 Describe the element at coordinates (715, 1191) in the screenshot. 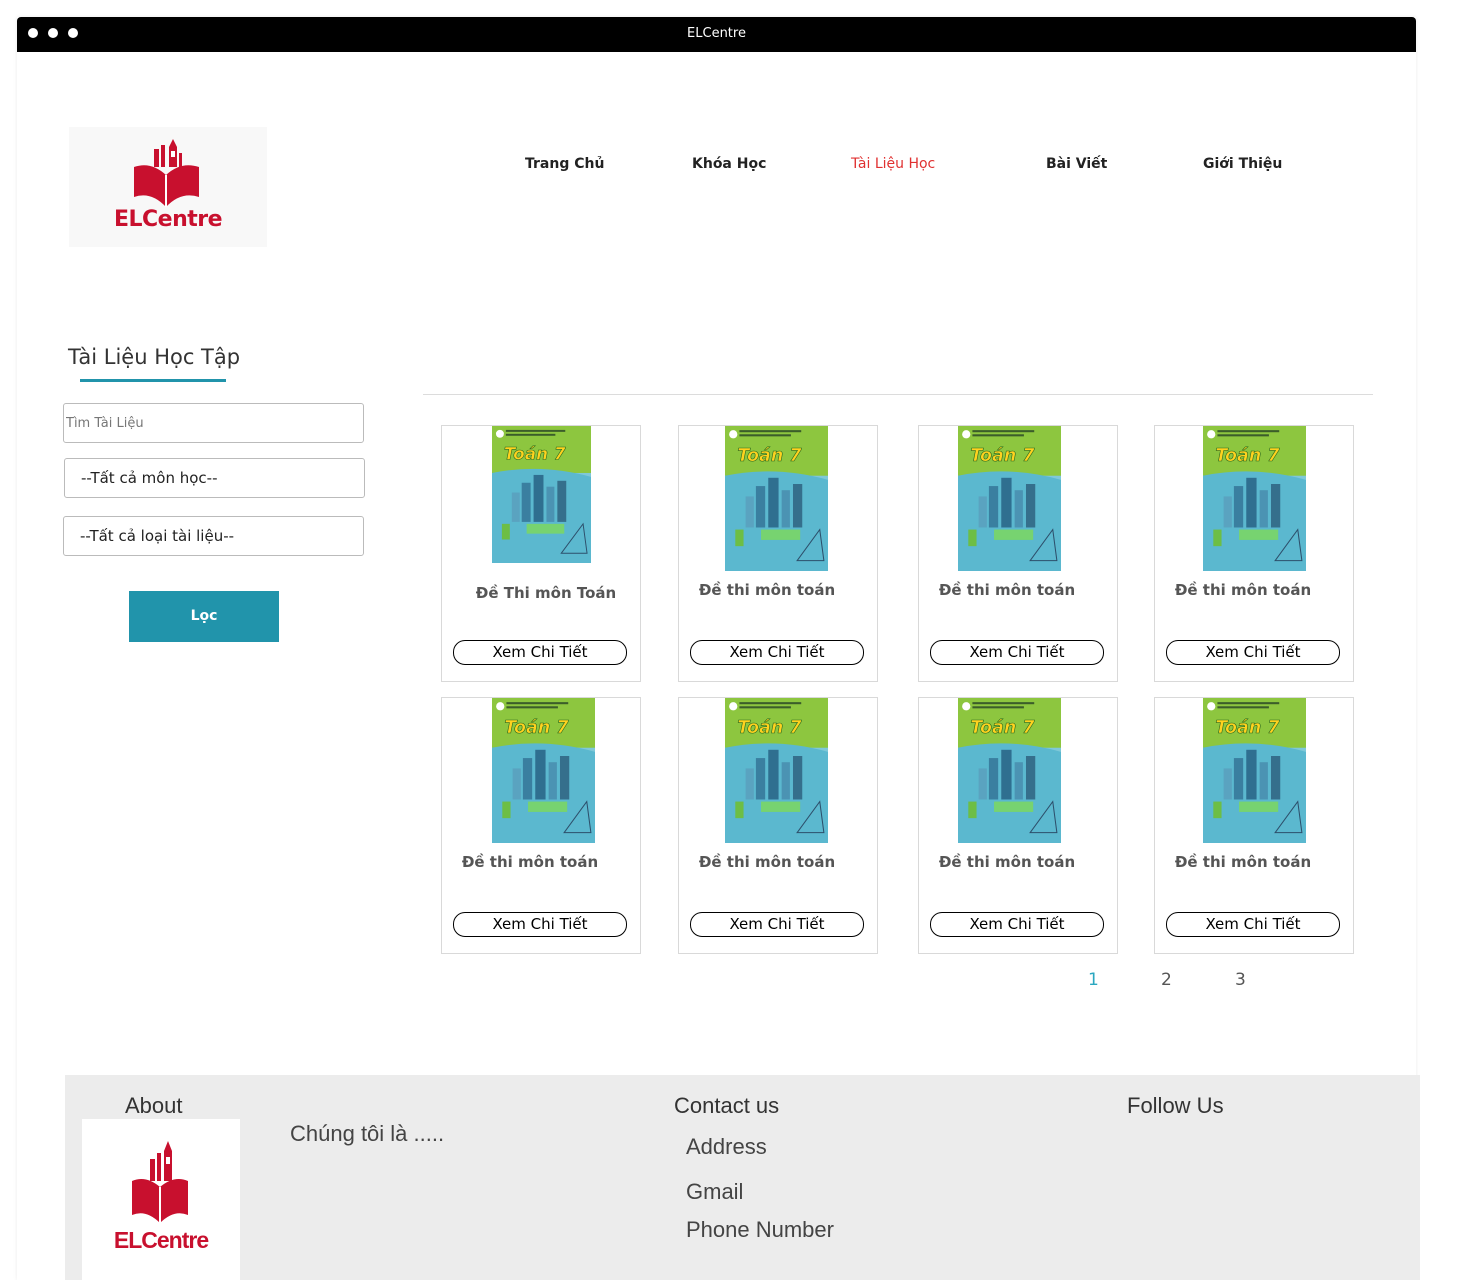

I see `footer-gmail: Gmail` at that location.